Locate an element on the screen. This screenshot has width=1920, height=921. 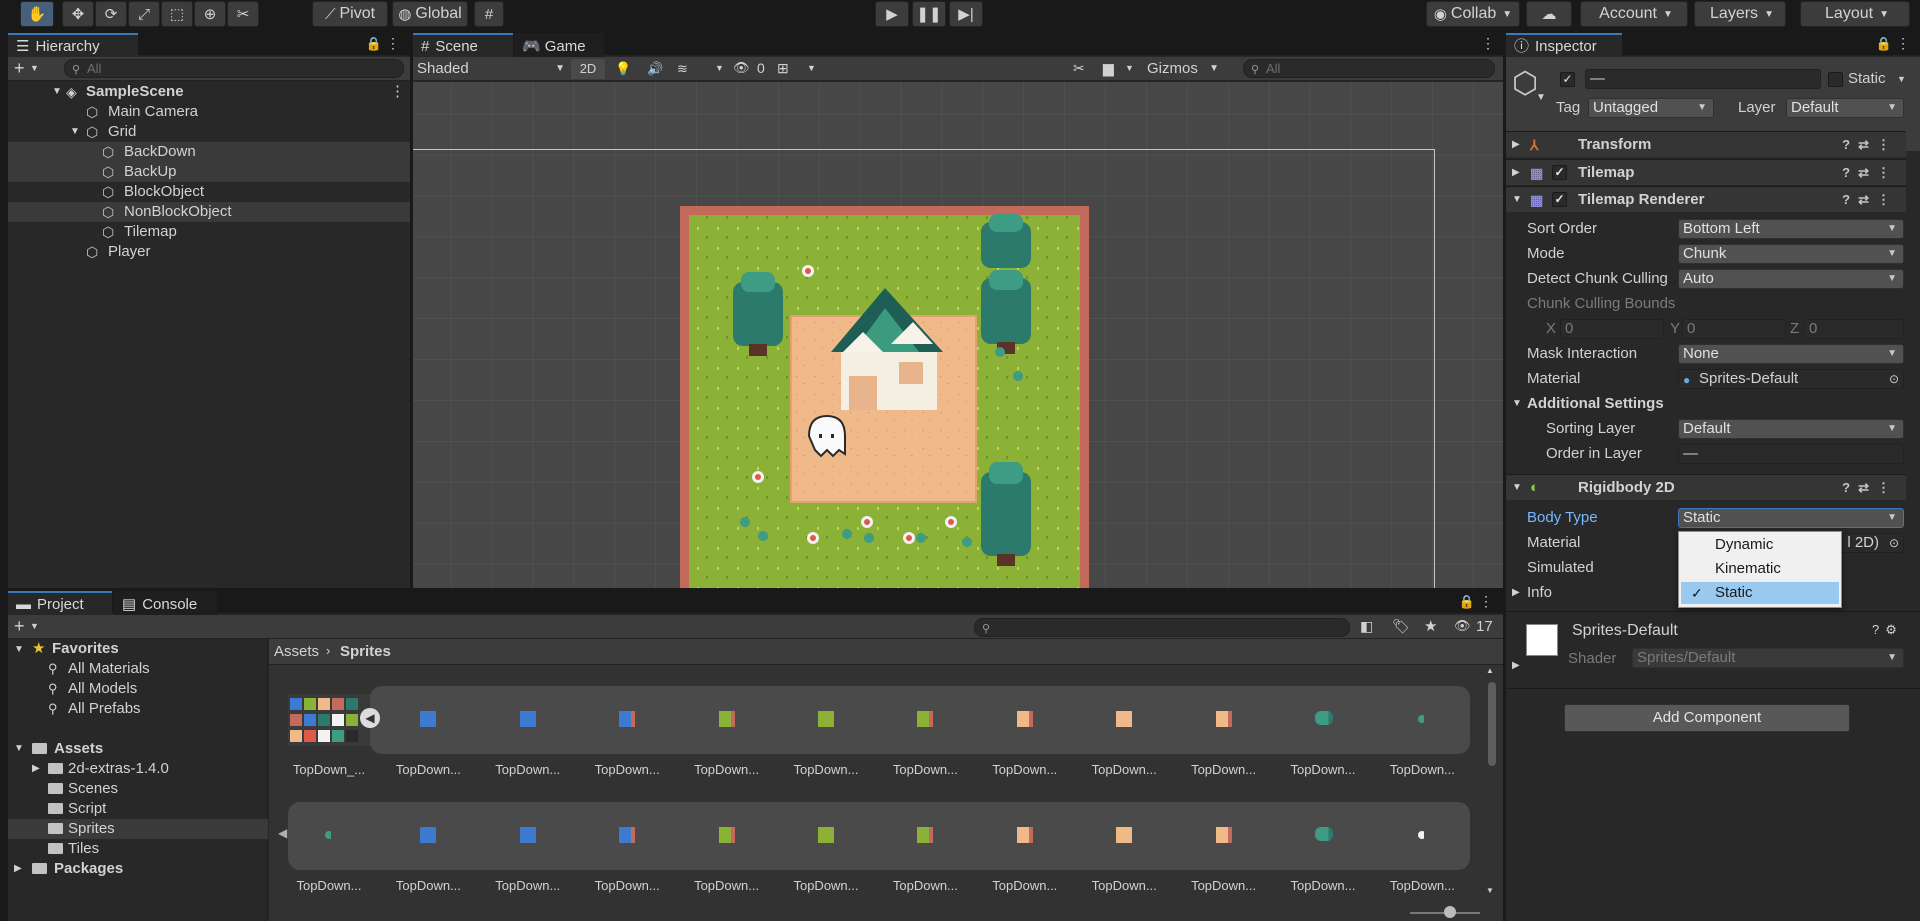
expand-sprites-icon: ◀ is located at coordinates (282, 833).